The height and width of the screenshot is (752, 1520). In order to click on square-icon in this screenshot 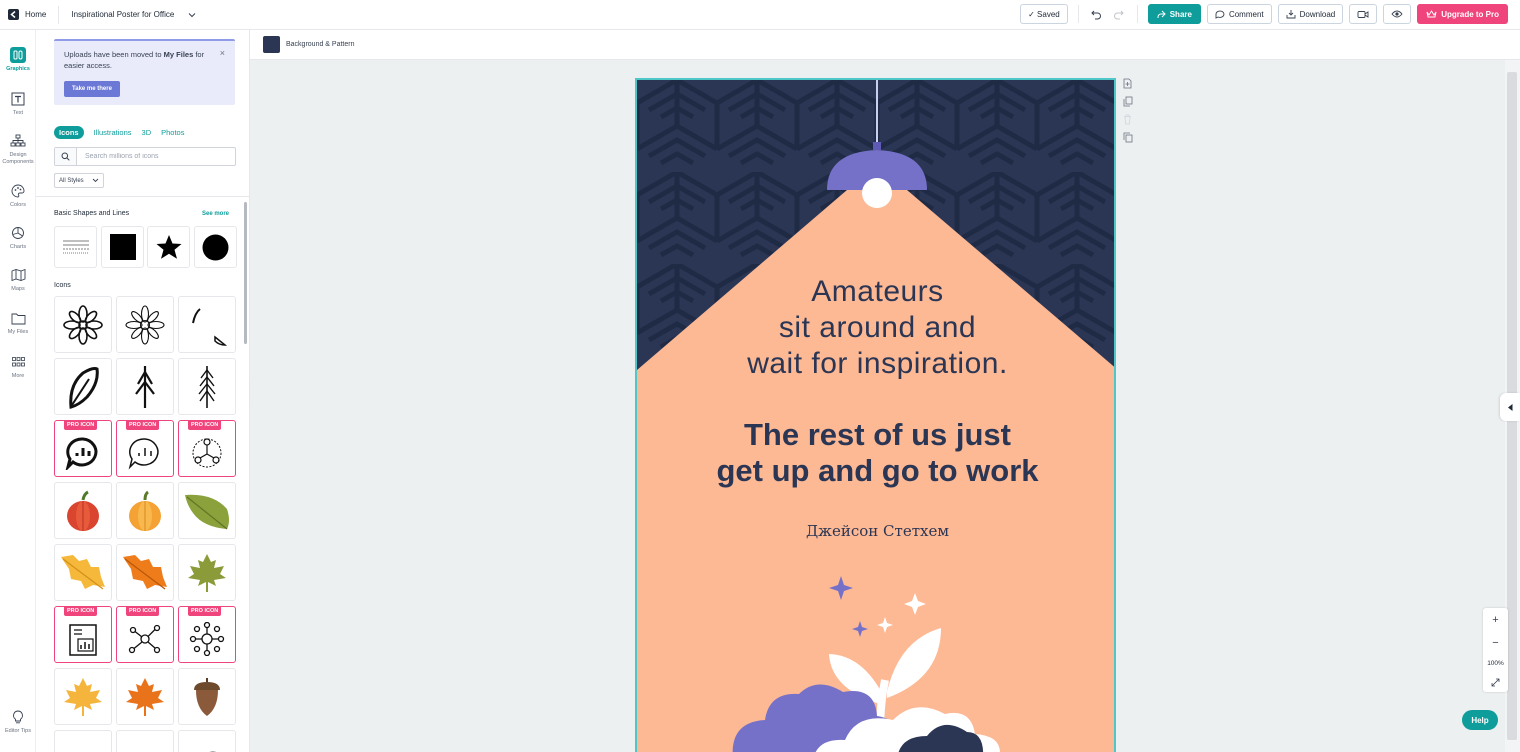, I will do `click(122, 247)`.